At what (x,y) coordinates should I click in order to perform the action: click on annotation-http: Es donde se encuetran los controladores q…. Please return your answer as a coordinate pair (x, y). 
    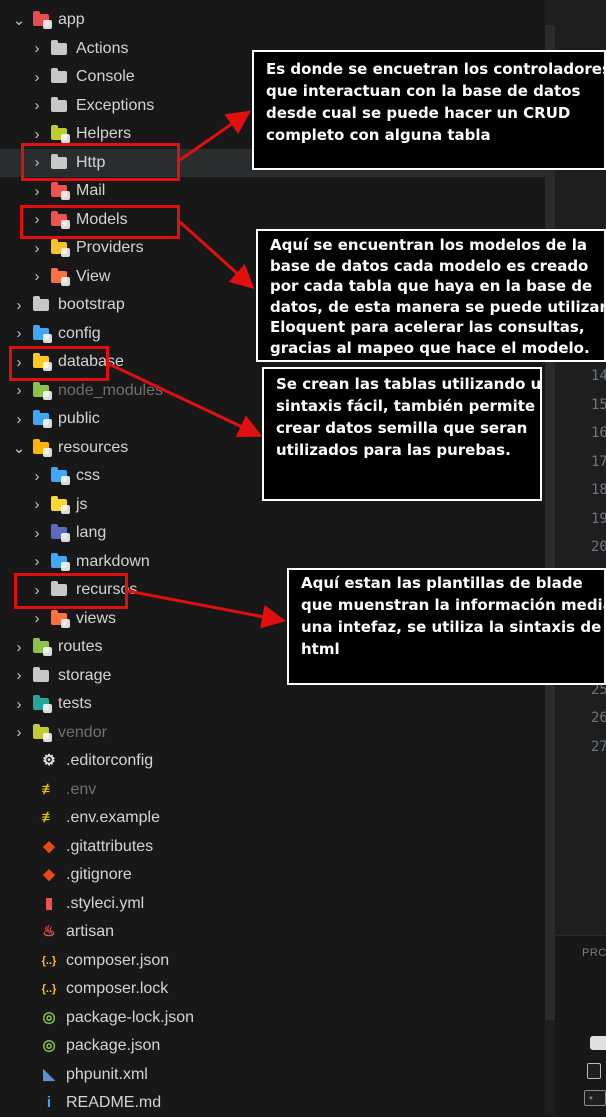
    Looking at the image, I should click on (429, 110).